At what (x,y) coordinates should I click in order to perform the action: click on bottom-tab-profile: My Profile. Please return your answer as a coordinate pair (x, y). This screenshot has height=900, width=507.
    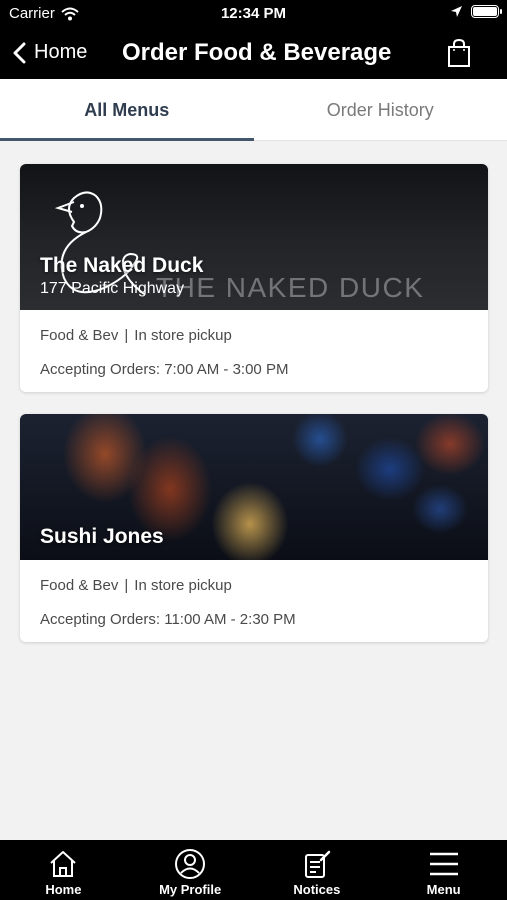
    Looking at the image, I should click on (190, 870).